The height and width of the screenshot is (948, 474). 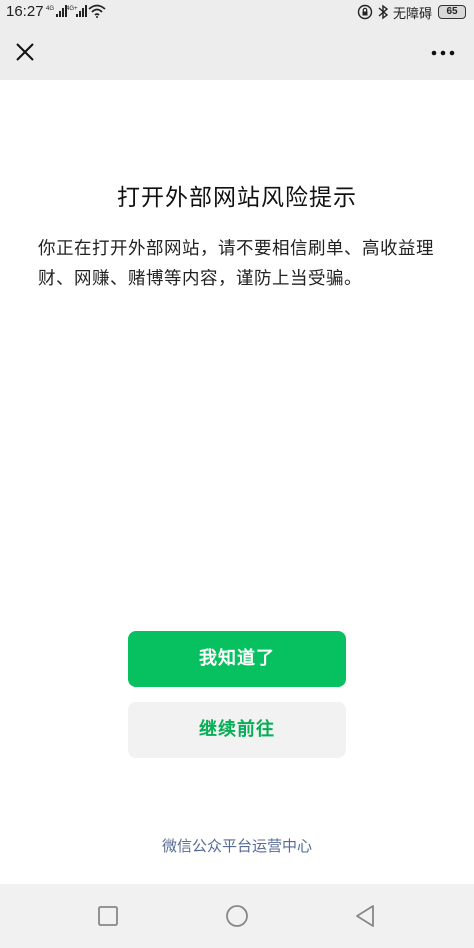 What do you see at coordinates (50, 9) in the screenshot?
I see `signal-4g-label: 4G` at bounding box center [50, 9].